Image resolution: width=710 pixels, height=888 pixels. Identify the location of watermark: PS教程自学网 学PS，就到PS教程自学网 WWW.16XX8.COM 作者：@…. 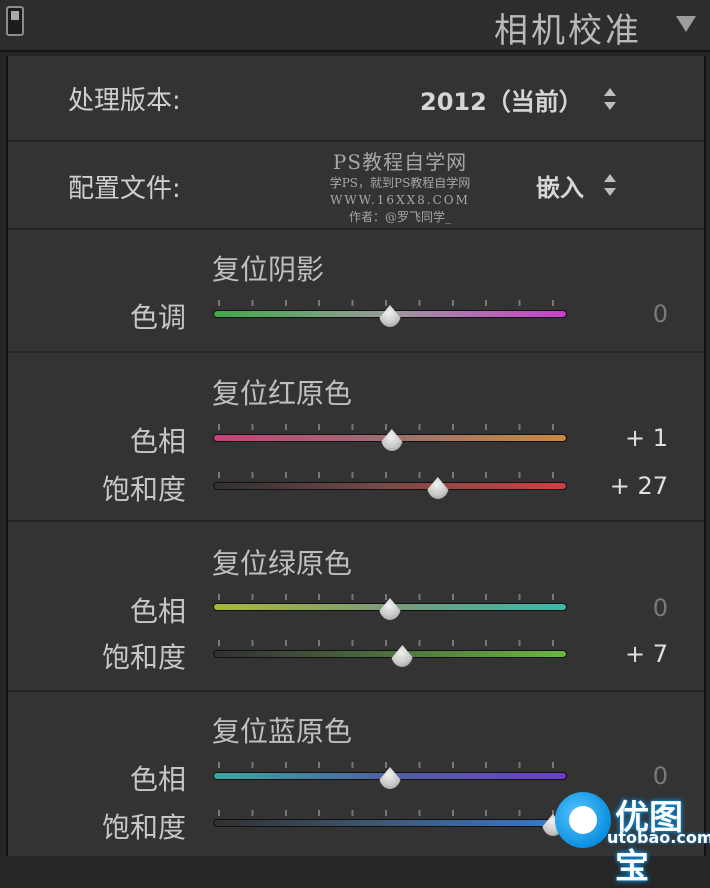
(400, 186).